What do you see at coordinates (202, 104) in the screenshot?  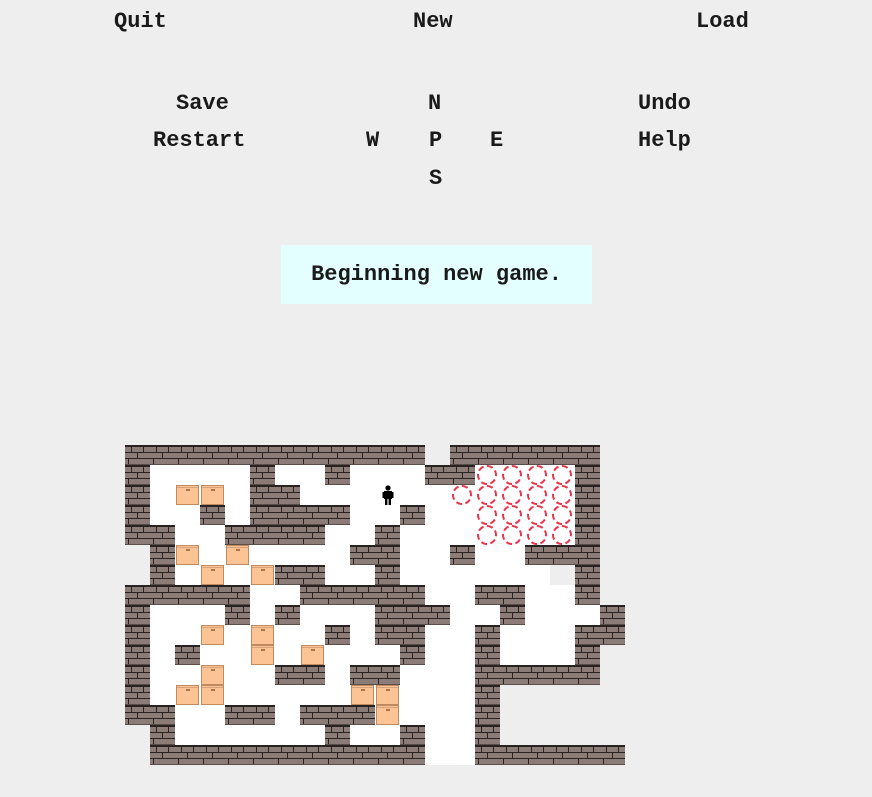 I see `save-button: Save` at bounding box center [202, 104].